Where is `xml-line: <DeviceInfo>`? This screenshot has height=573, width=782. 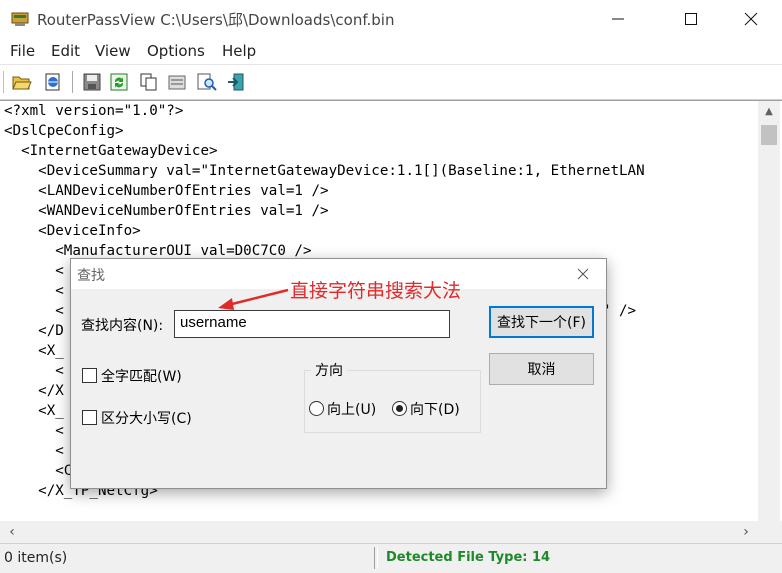 xml-line: <DeviceInfo> is located at coordinates (72, 231).